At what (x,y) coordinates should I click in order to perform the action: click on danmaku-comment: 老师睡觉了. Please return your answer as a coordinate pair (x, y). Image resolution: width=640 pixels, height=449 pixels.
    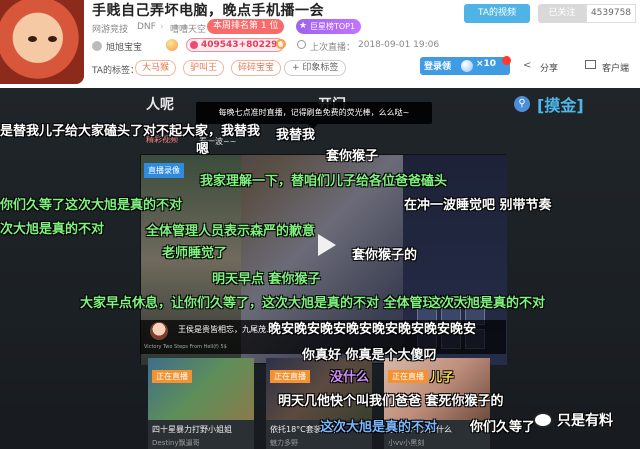
    Looking at the image, I should click on (195, 253).